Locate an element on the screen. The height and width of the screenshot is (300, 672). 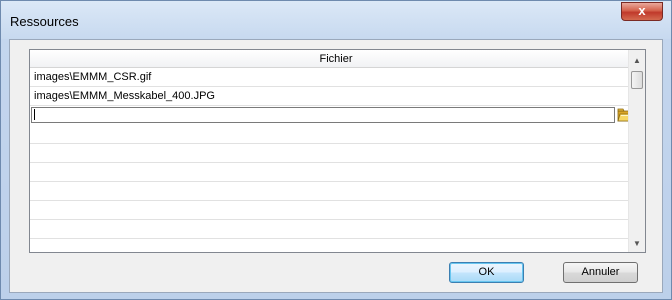
file-path-input is located at coordinates (323, 115).